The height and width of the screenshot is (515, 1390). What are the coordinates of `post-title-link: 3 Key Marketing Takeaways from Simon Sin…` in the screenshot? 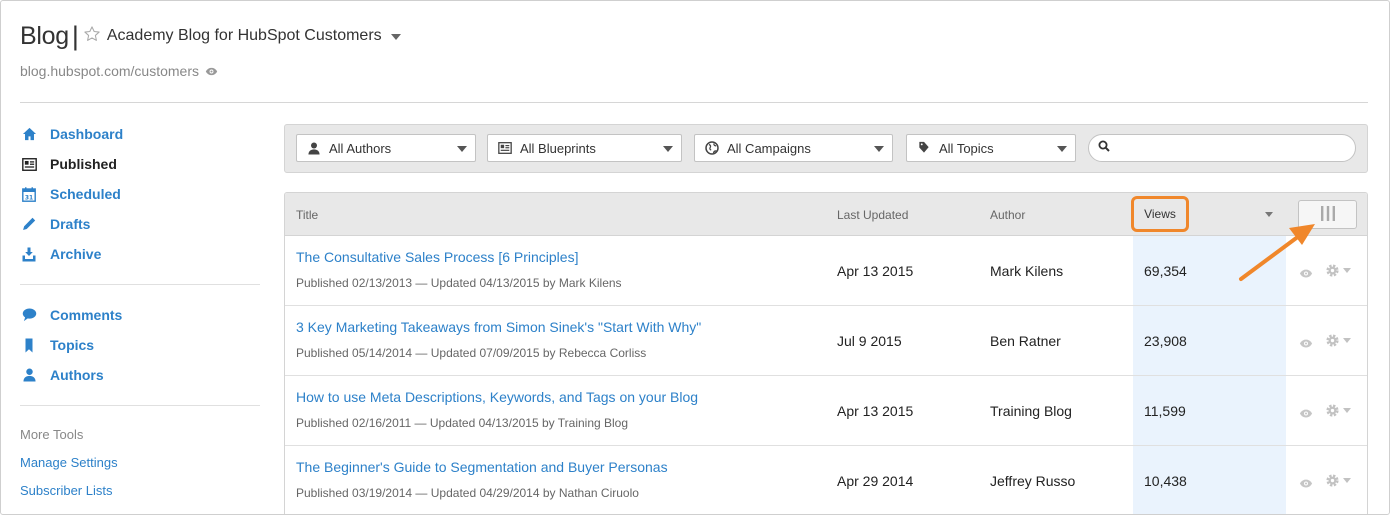 It's located at (498, 327).